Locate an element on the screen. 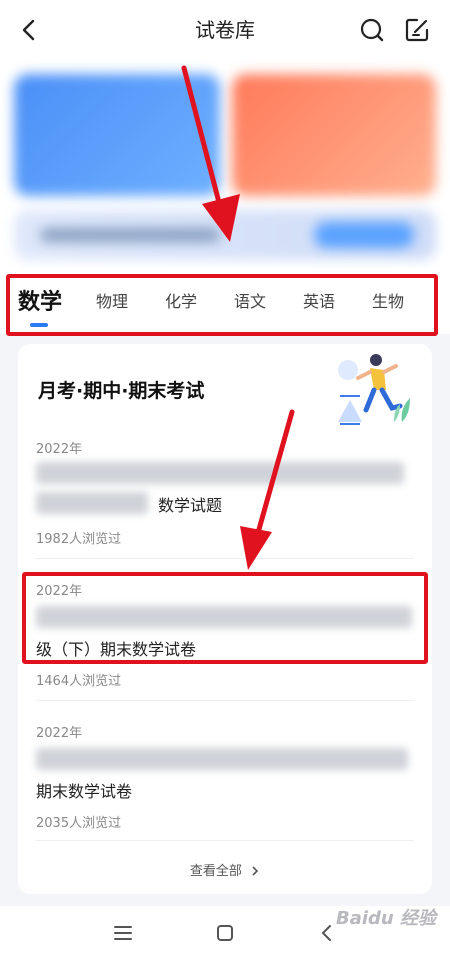 Image resolution: width=450 pixels, height=960 pixels. search-icon is located at coordinates (372, 30).